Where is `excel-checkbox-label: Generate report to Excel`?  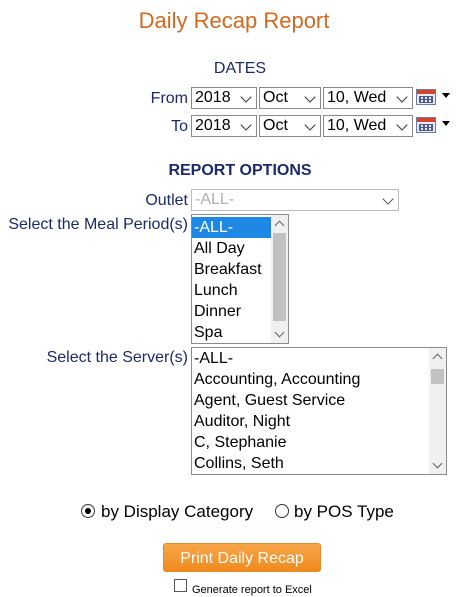 excel-checkbox-label: Generate report to Excel is located at coordinates (252, 590).